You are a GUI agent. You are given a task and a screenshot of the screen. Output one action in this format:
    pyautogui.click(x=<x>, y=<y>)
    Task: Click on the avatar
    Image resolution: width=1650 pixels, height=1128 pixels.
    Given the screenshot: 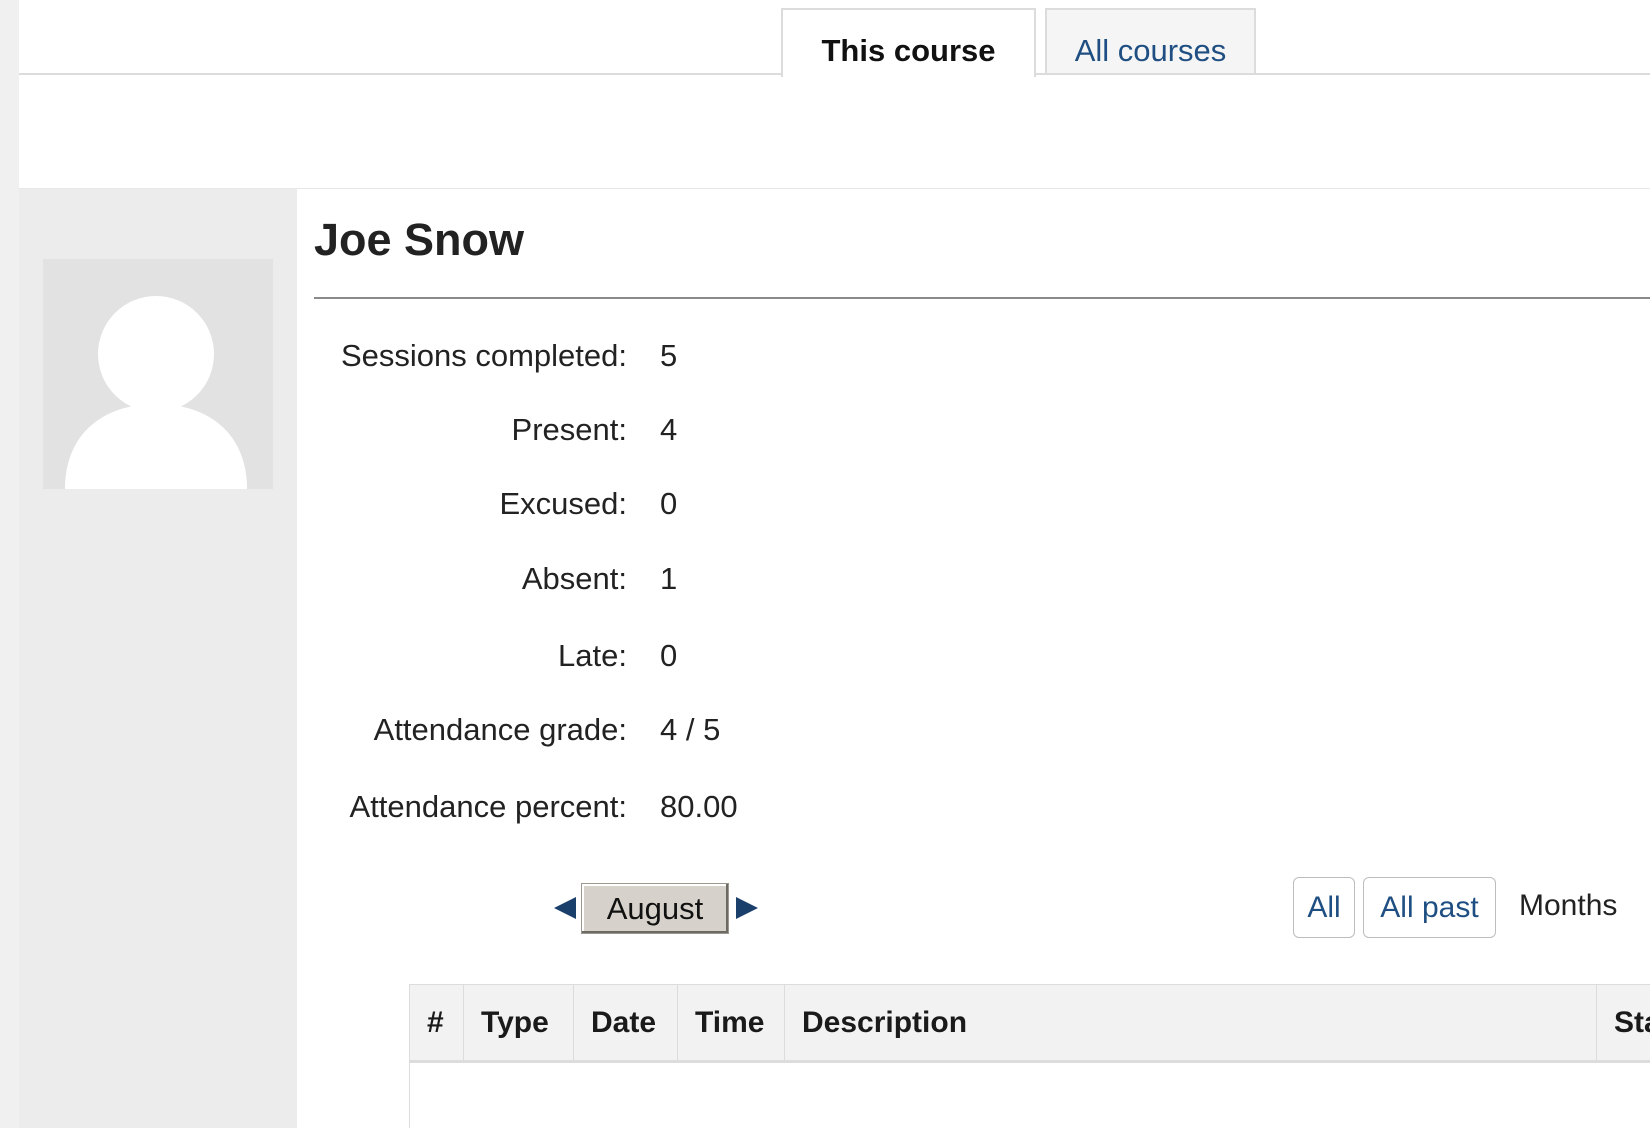 What is the action you would take?
    pyautogui.click(x=158, y=374)
    